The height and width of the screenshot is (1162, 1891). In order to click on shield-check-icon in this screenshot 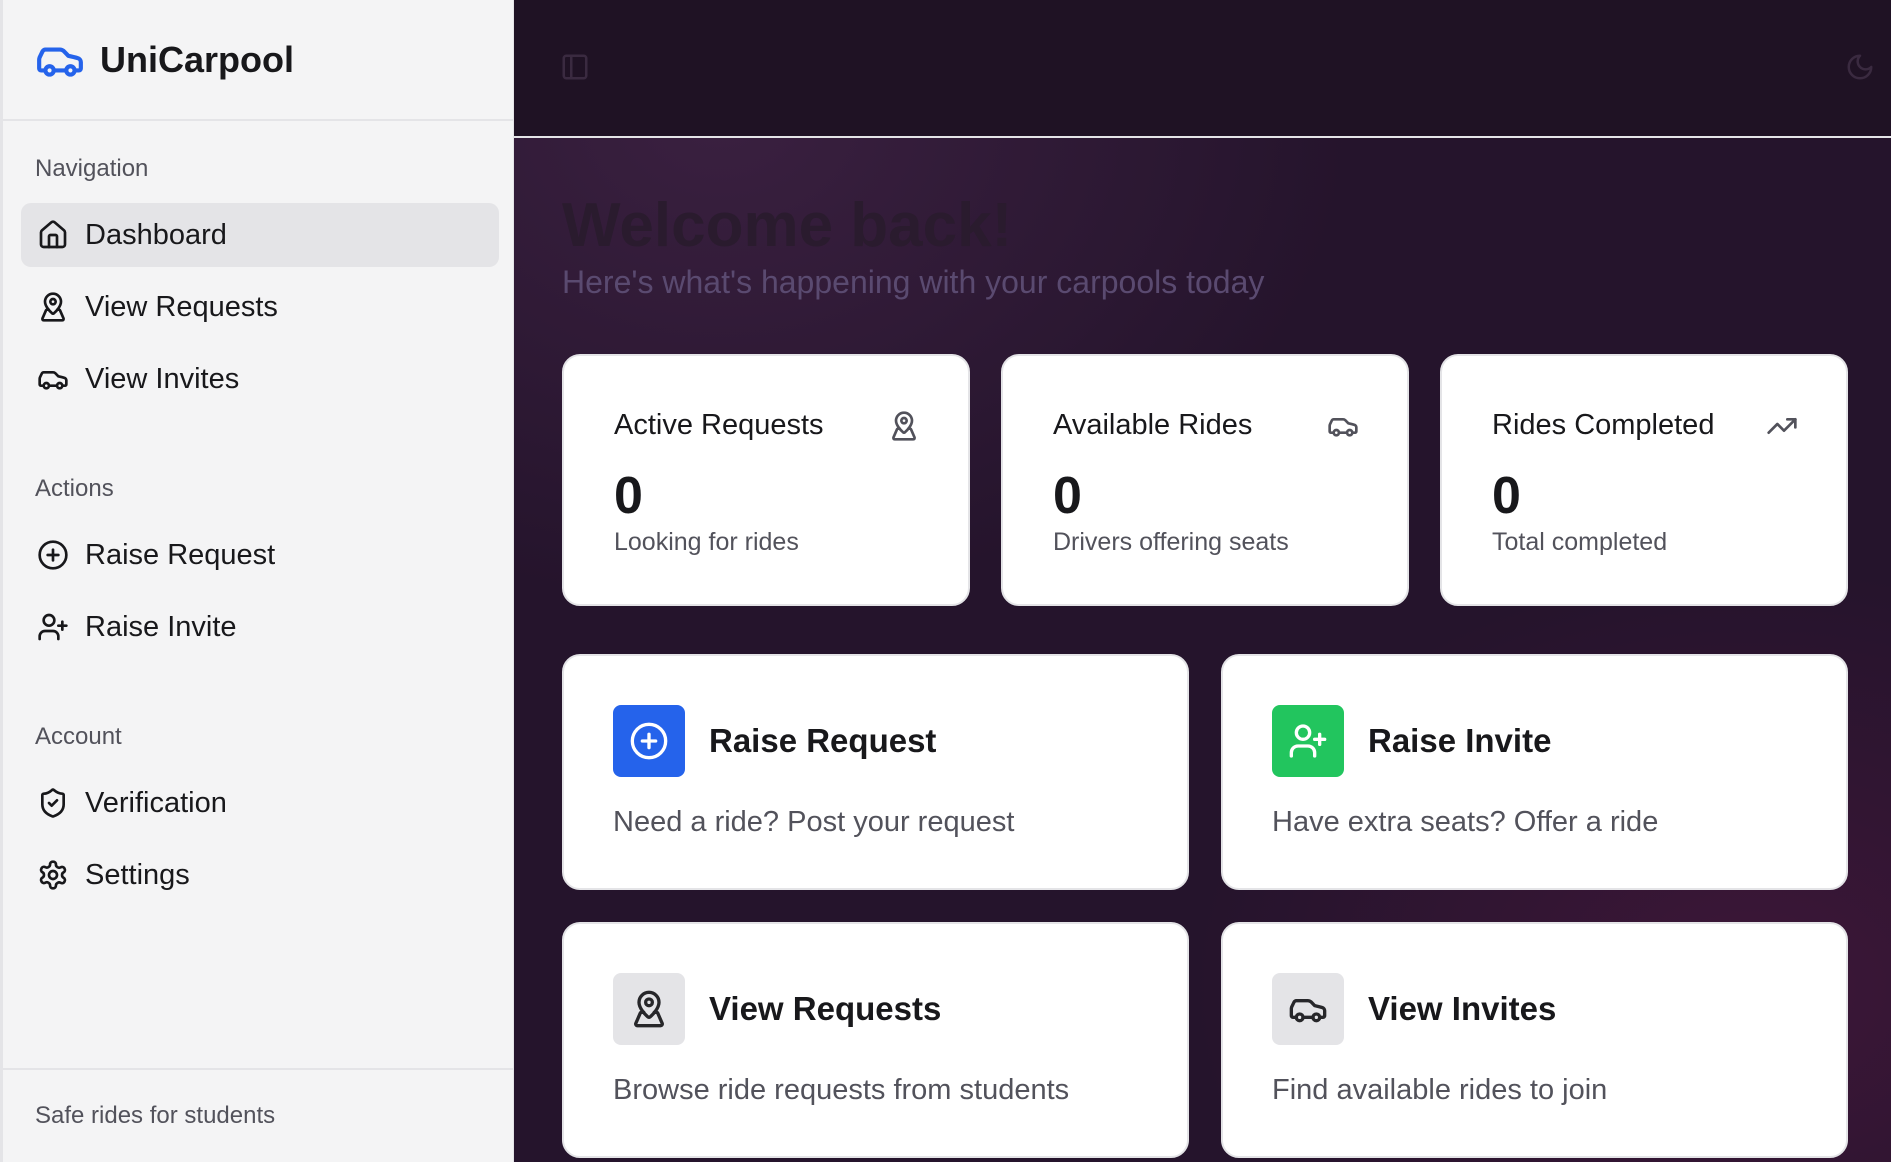, I will do `click(53, 803)`.